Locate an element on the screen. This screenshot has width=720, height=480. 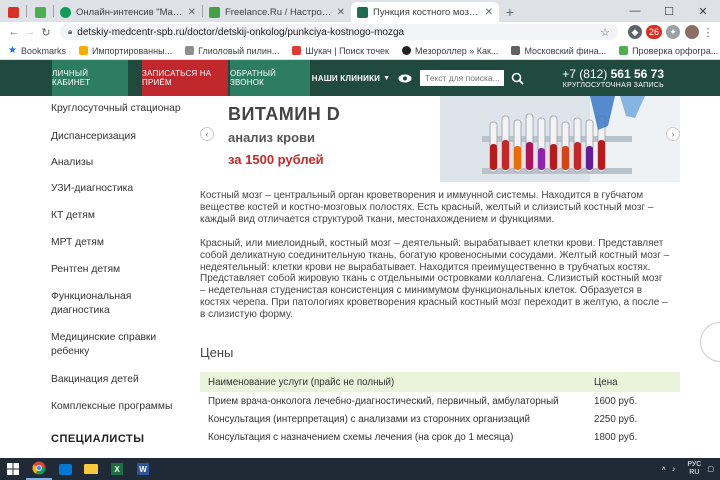
menu-icon: ⋮ is located at coordinates (708, 32).